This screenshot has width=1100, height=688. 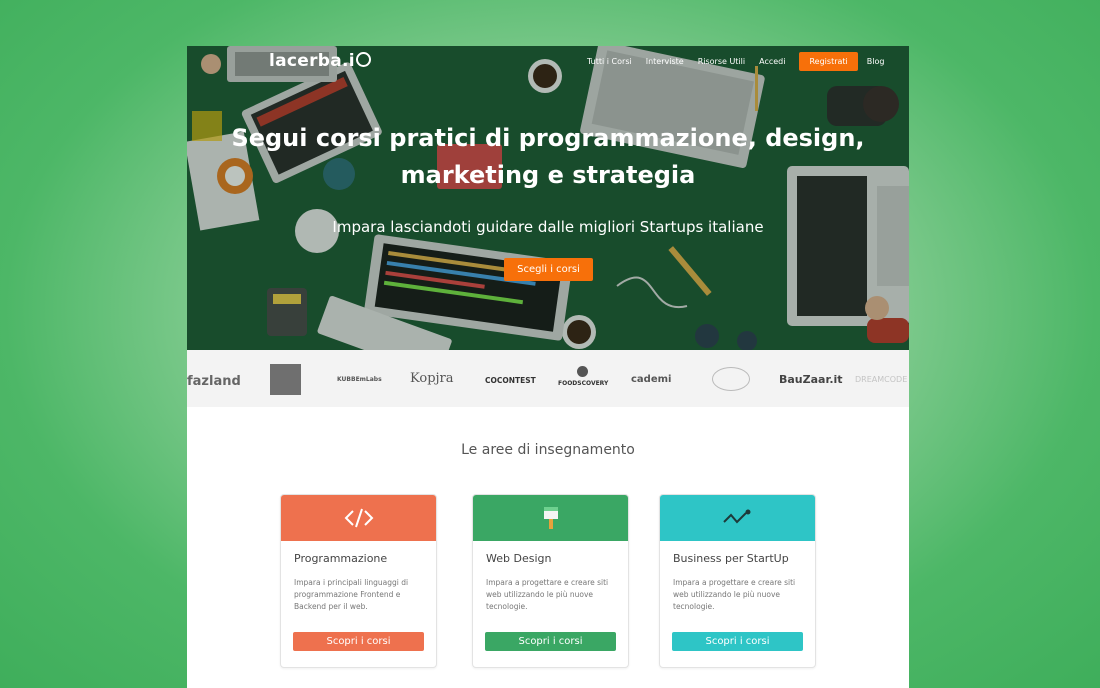 What do you see at coordinates (285, 379) in the screenshot?
I see `partner-logo-velasca` at bounding box center [285, 379].